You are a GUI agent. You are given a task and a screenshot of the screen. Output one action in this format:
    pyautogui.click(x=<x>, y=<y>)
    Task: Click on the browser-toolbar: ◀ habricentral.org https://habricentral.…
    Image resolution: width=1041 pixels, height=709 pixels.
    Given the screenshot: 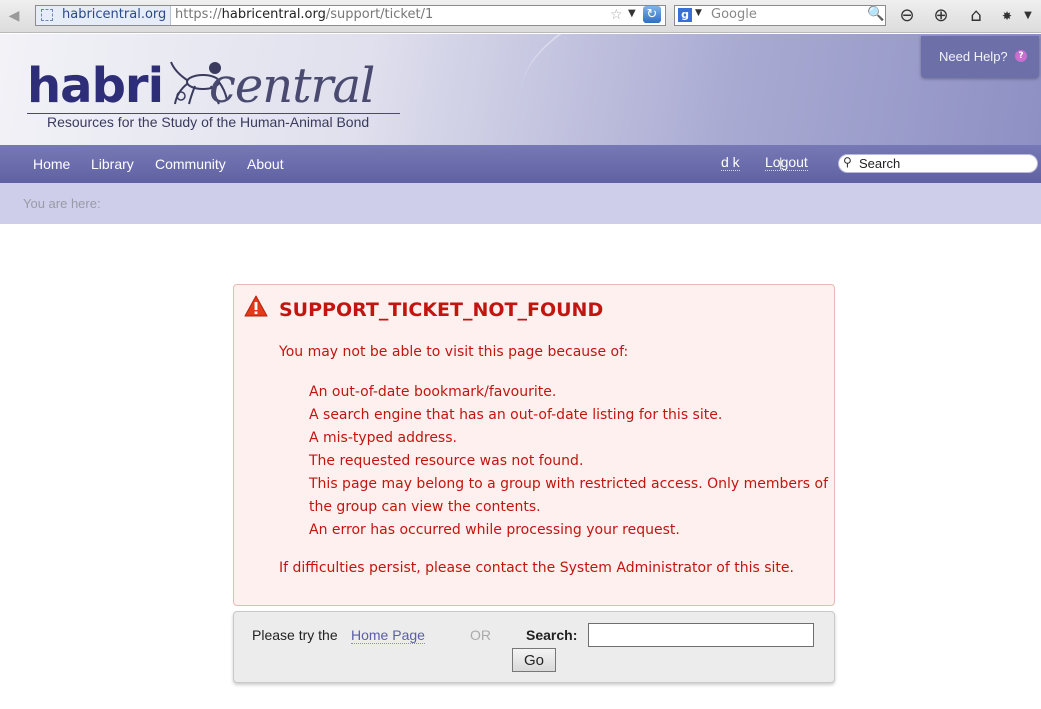 What is the action you would take?
    pyautogui.click(x=520, y=16)
    